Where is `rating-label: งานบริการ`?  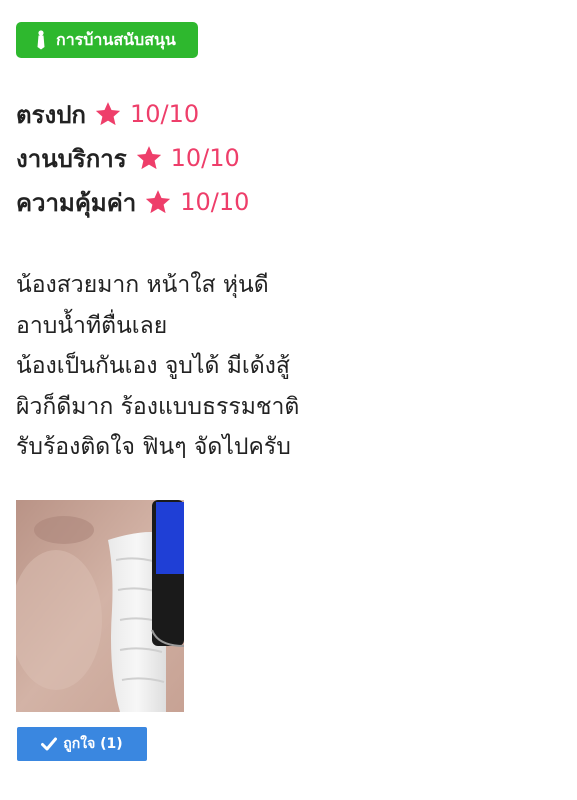 rating-label: งานบริการ is located at coordinates (71, 158).